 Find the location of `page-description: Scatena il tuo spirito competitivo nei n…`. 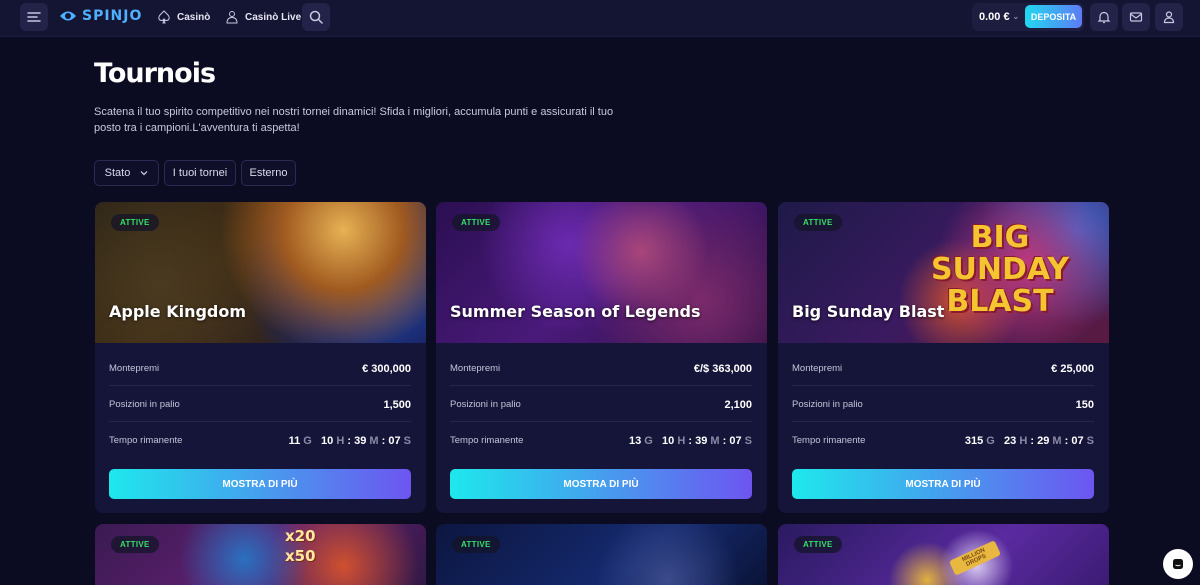

page-description: Scatena il tuo spirito competitivo nei n… is located at coordinates (354, 120).